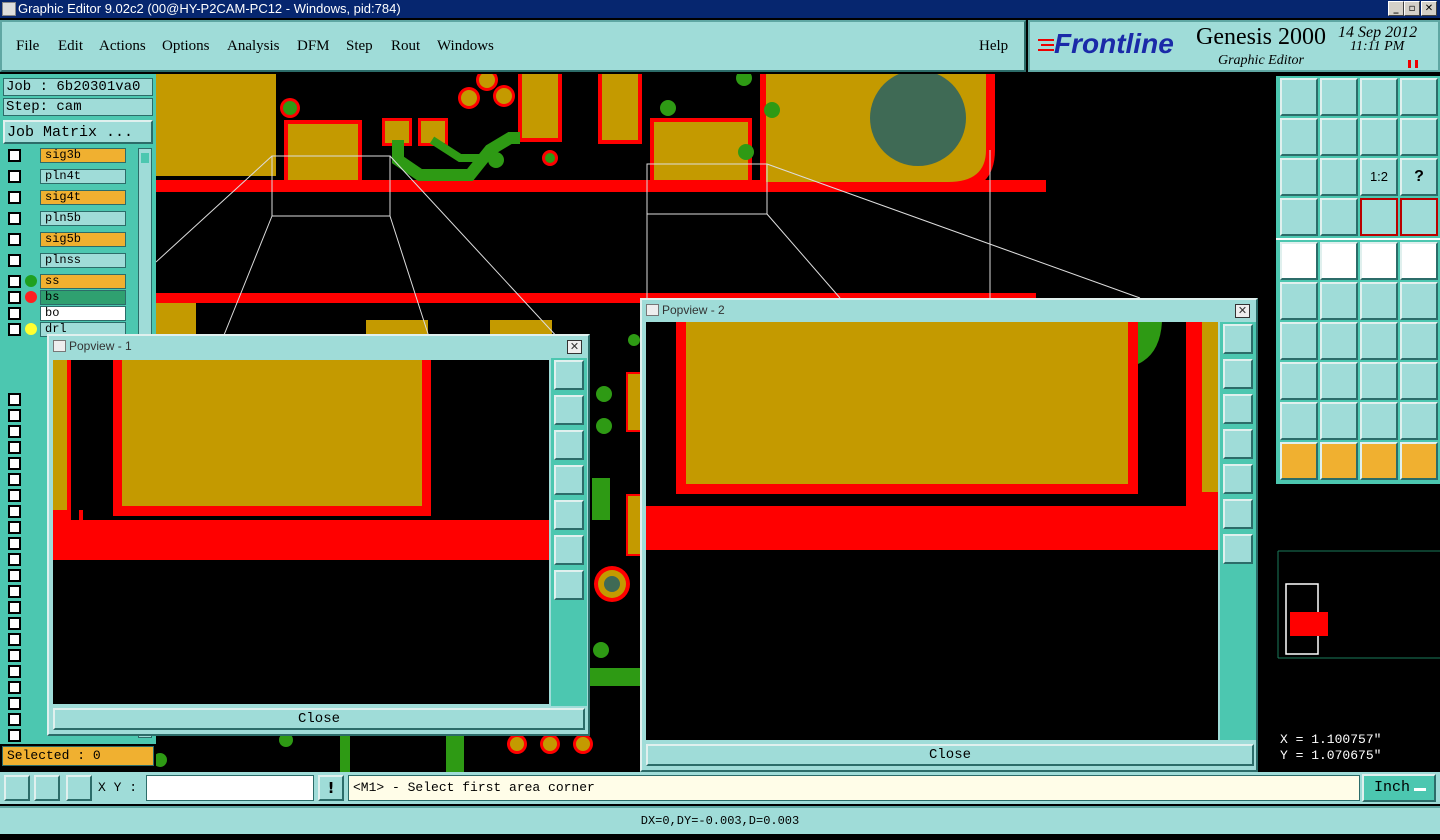  Describe the element at coordinates (83, 176) in the screenshot. I see `layer-name: pln4t` at that location.